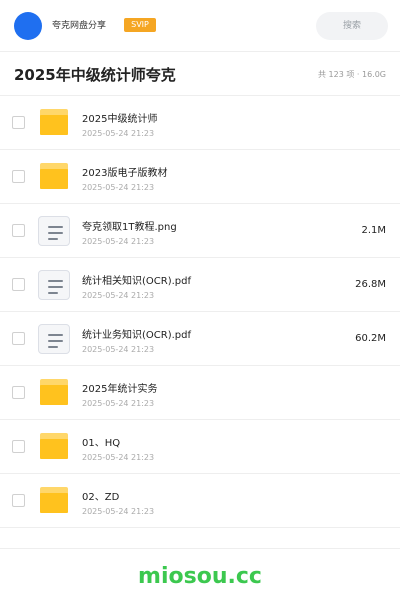 The image size is (400, 600). I want to click on footer: miosou.cc, so click(200, 574).